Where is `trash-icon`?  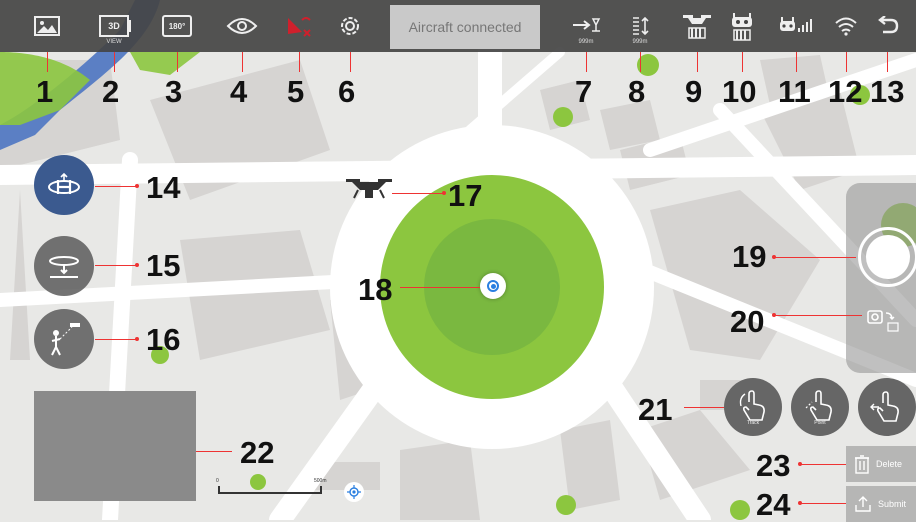
trash-icon is located at coordinates (862, 464).